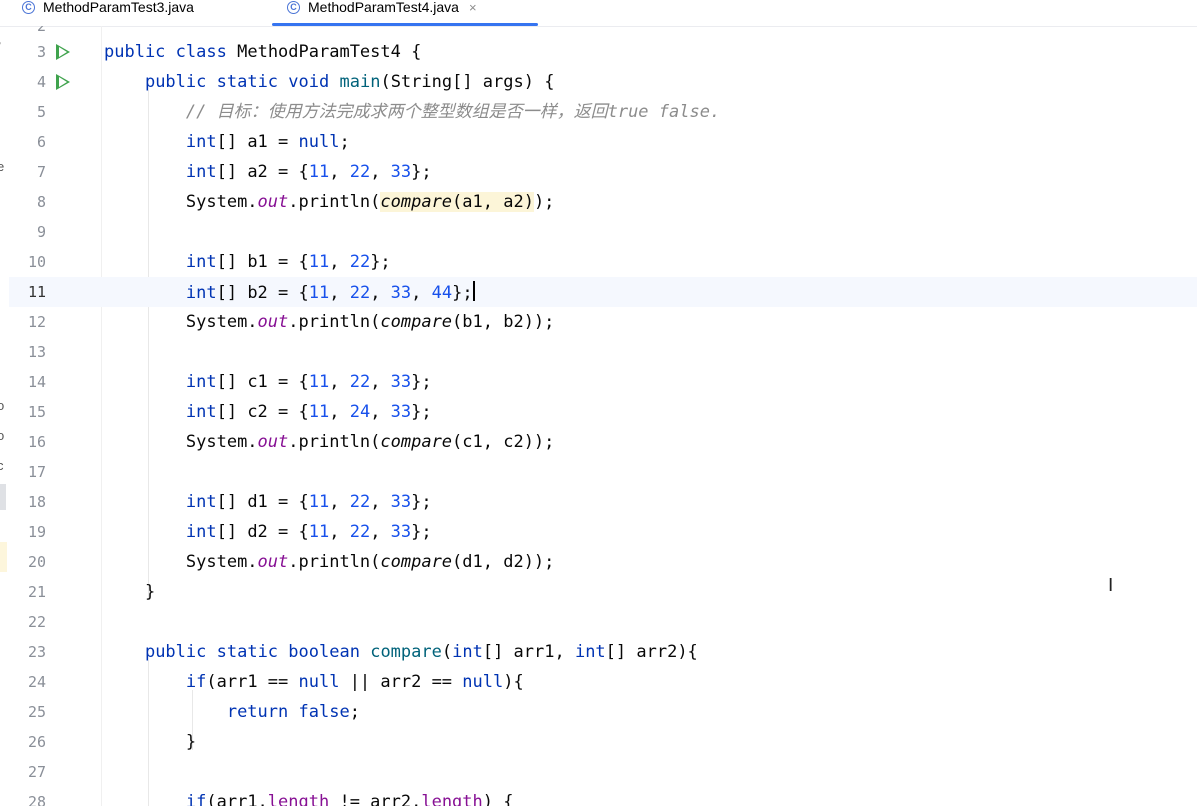 This screenshot has height=806, width=1197. What do you see at coordinates (2, 166) in the screenshot?
I see `panel-glyph: e` at bounding box center [2, 166].